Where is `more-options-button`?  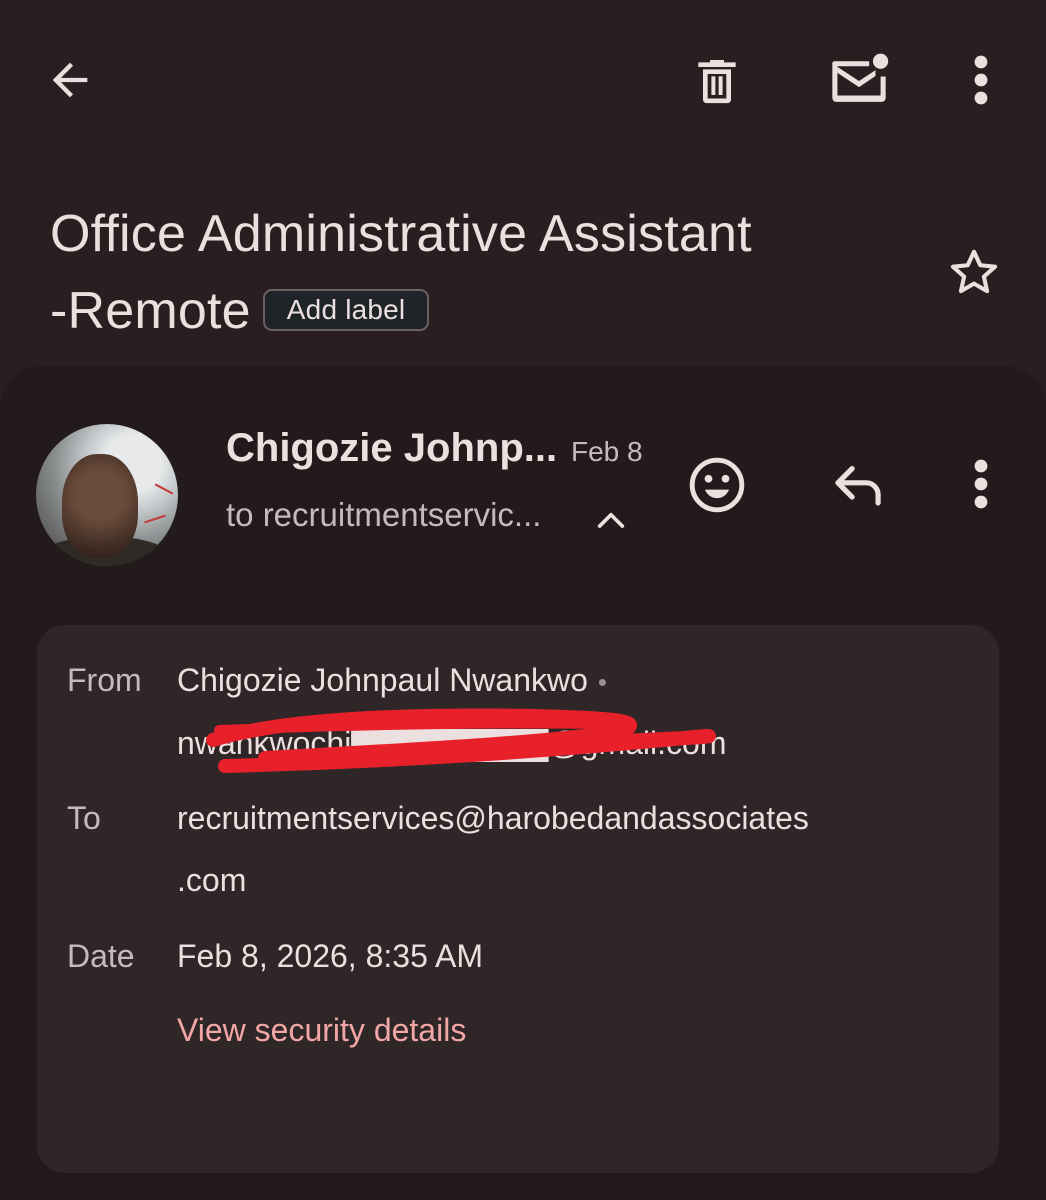 more-options-button is located at coordinates (981, 80).